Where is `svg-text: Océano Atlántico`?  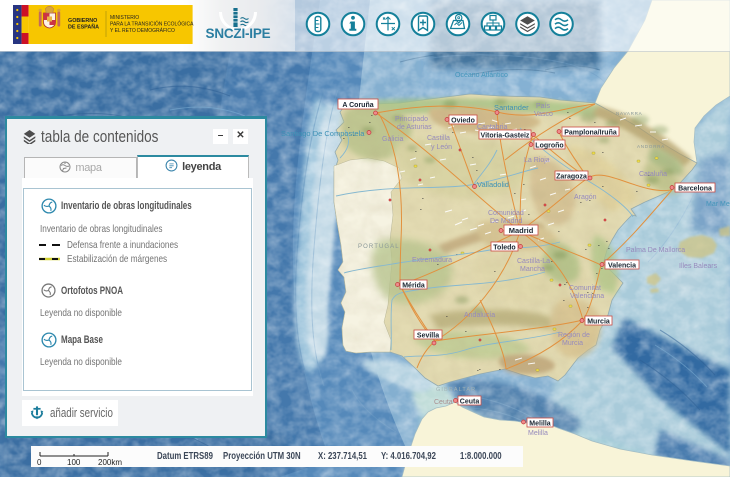
svg-text: Océano Atlántico is located at coordinates (481, 75).